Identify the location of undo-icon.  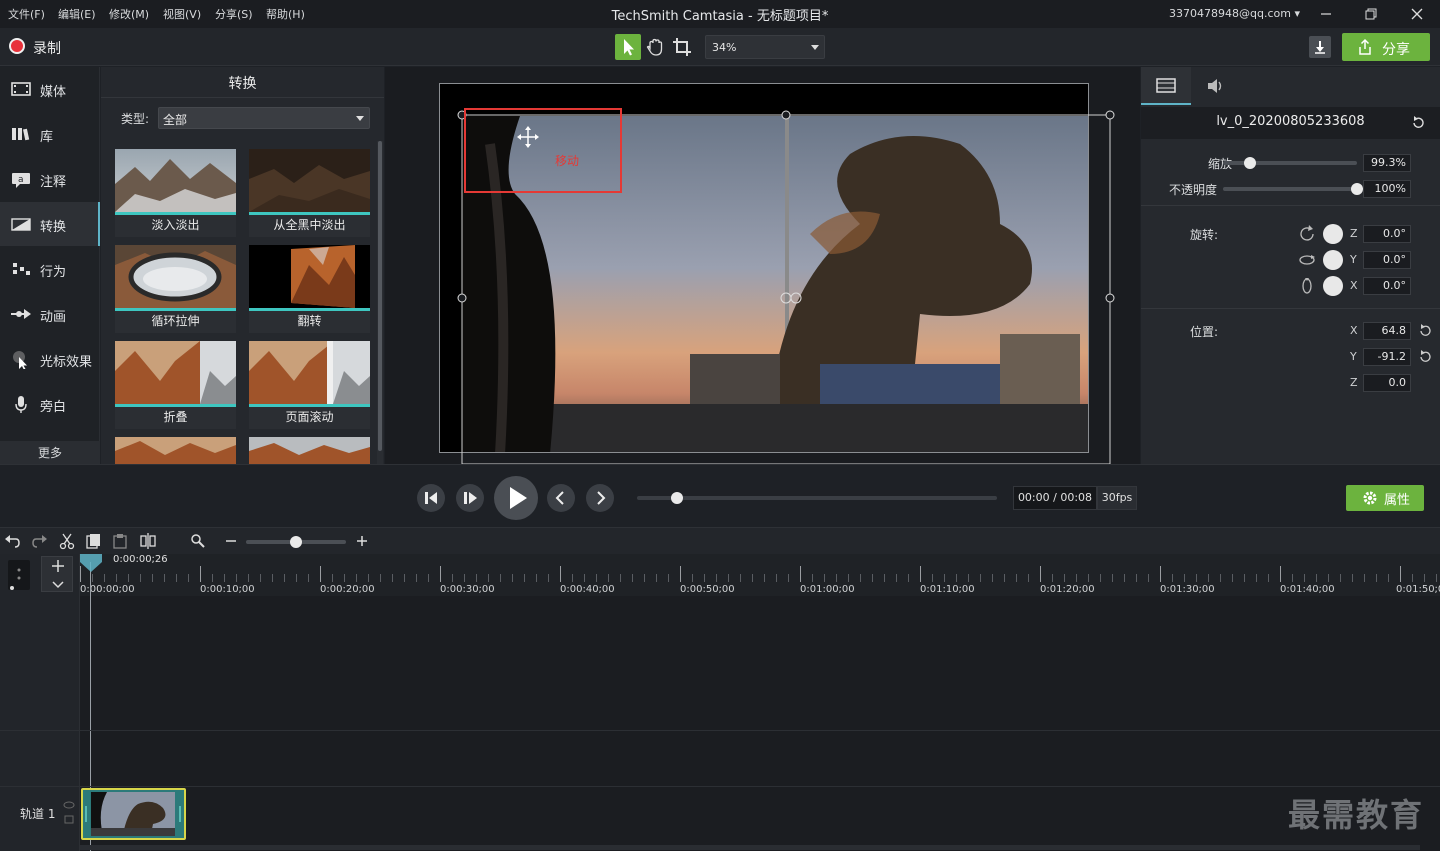
(13, 541).